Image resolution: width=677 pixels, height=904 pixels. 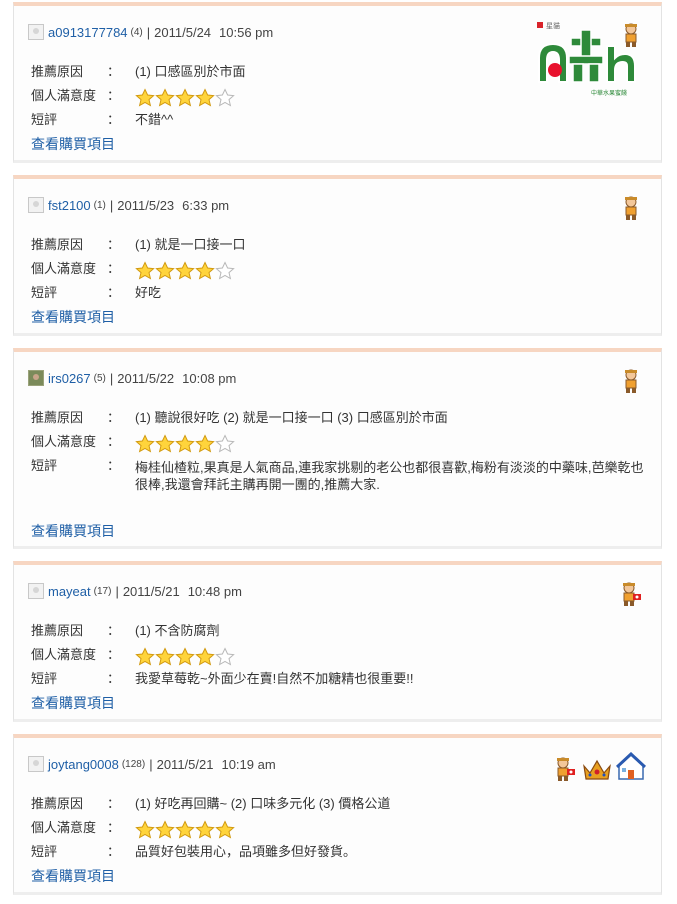 I want to click on review-header: mayeat (17) | 2011/5/21 10:48 pm, so click(x=135, y=591).